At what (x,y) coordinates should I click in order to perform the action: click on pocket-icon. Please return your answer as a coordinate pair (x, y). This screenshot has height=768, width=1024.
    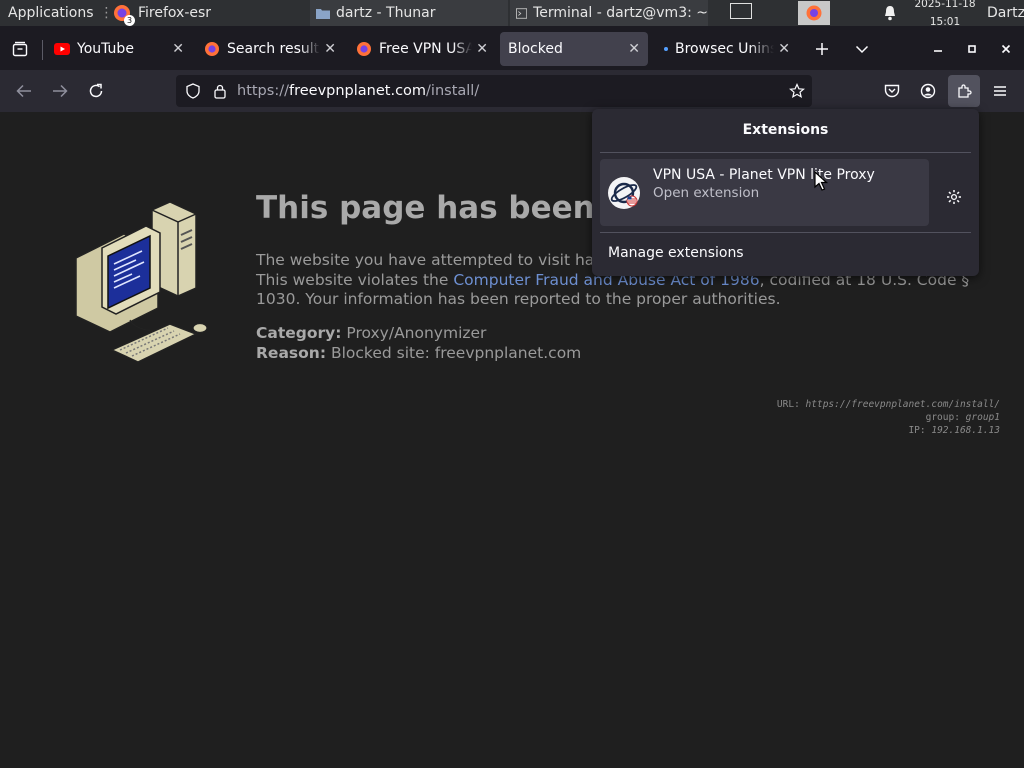
    Looking at the image, I should click on (892, 91).